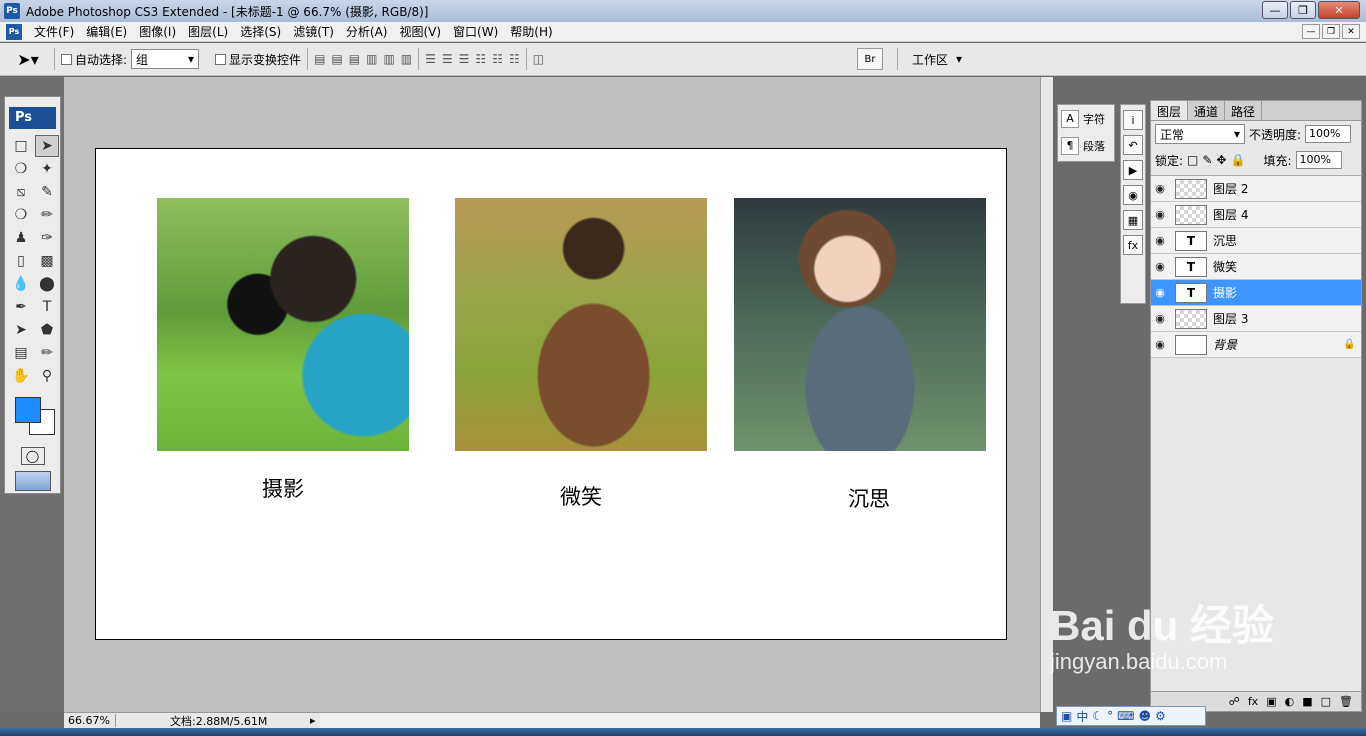  What do you see at coordinates (283, 488) in the screenshot?
I see `caption-photography: 摄影` at bounding box center [283, 488].